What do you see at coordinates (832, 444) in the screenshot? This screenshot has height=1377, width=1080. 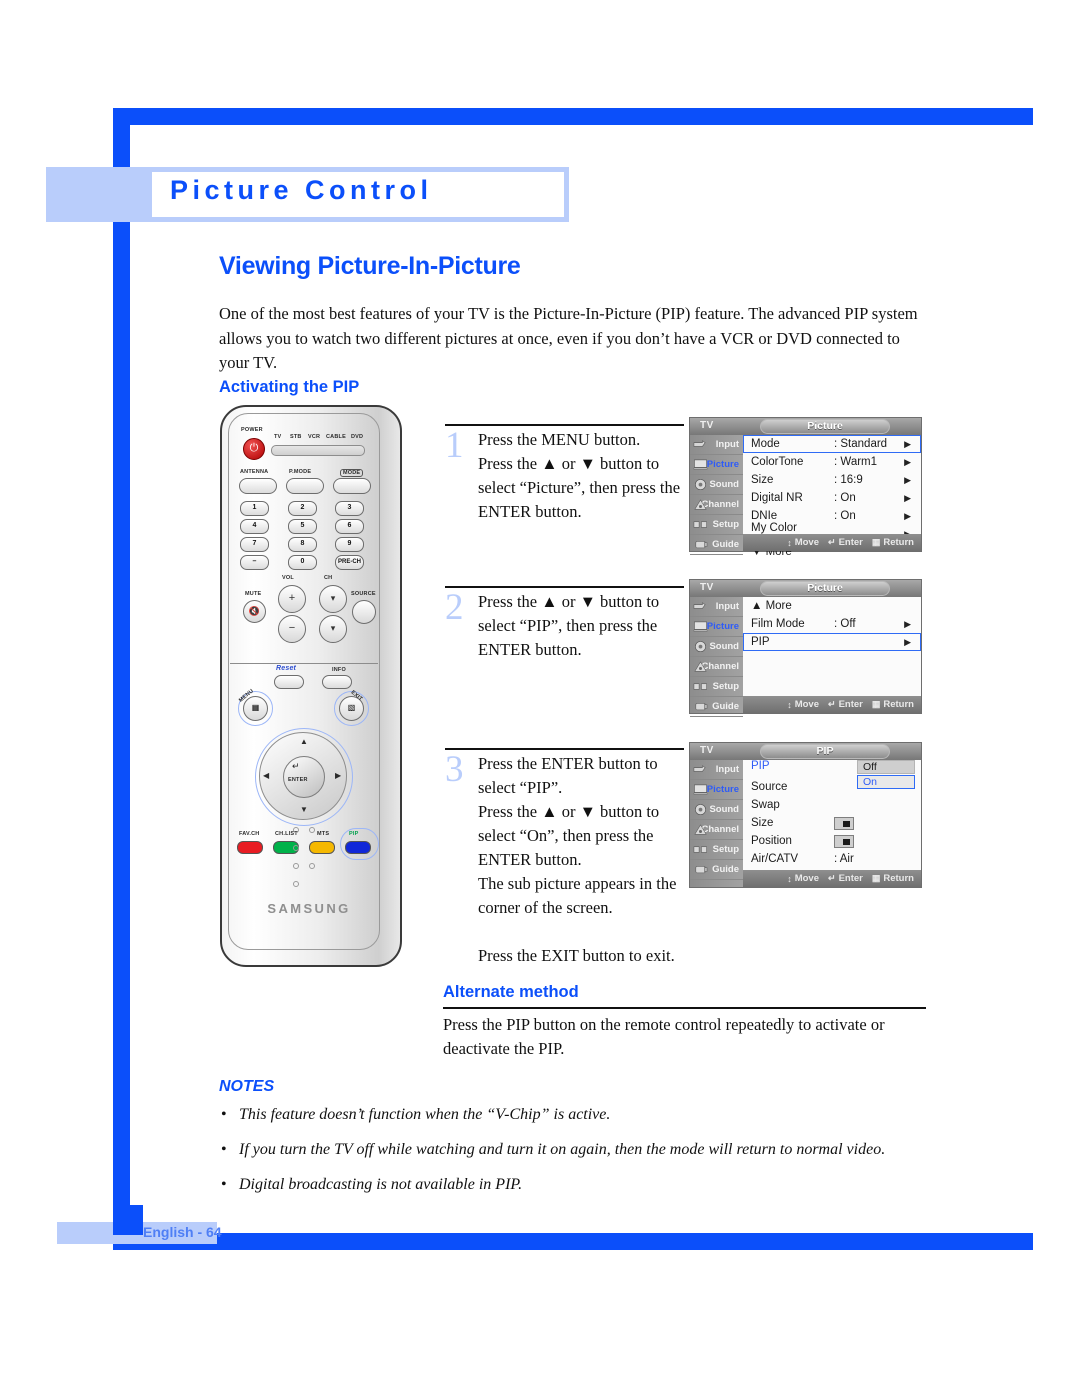 I see `osd-row: Mode : Standard ▶` at bounding box center [832, 444].